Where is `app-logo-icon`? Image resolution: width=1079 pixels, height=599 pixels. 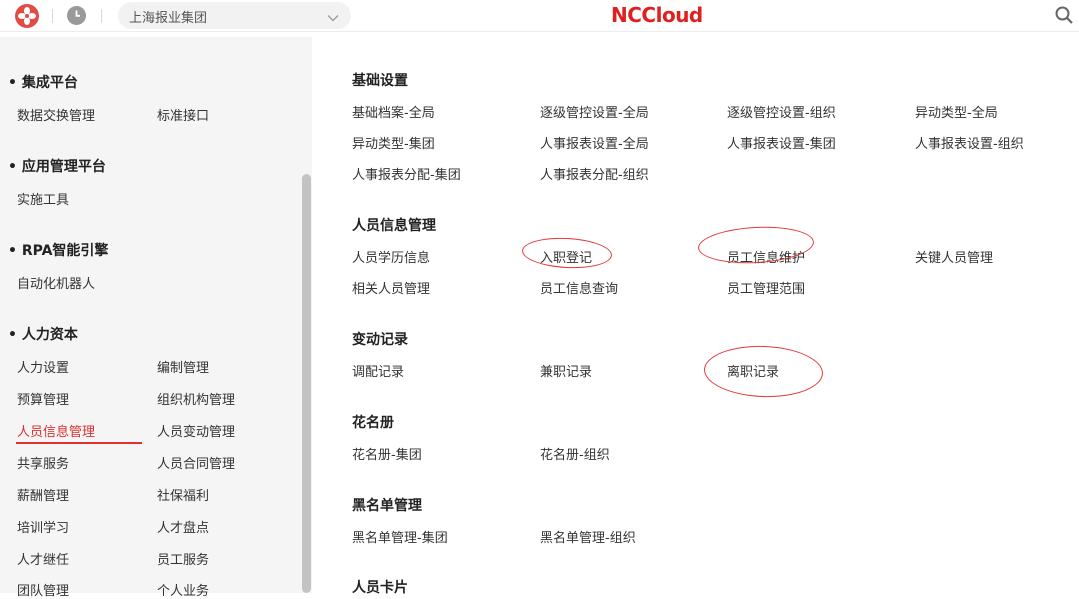 app-logo-icon is located at coordinates (27, 16).